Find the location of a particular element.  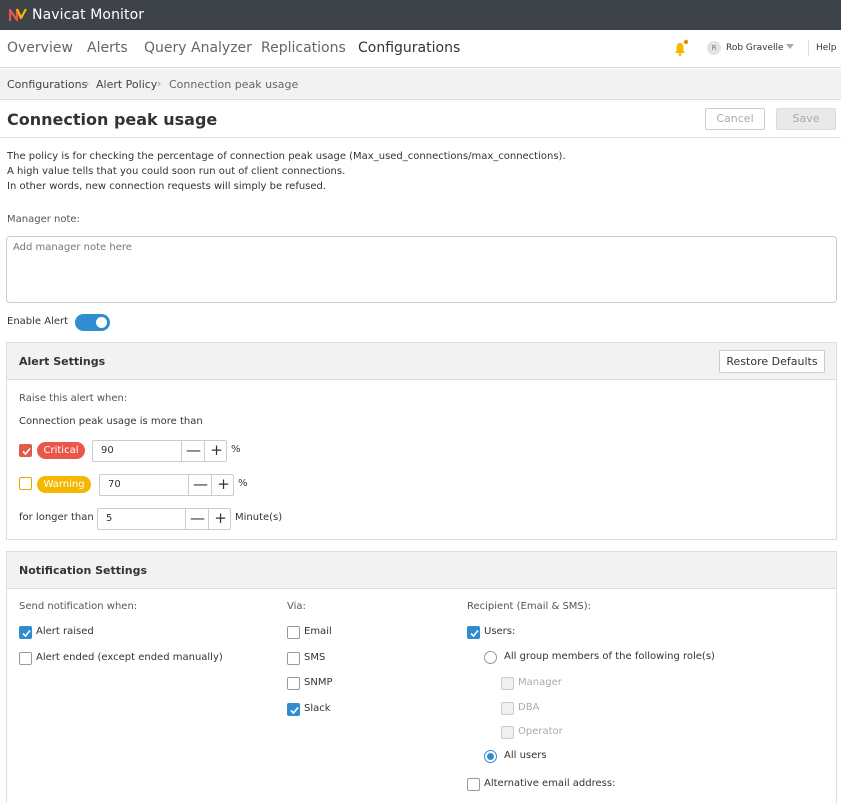

duration-label: for longer than is located at coordinates (56, 517).